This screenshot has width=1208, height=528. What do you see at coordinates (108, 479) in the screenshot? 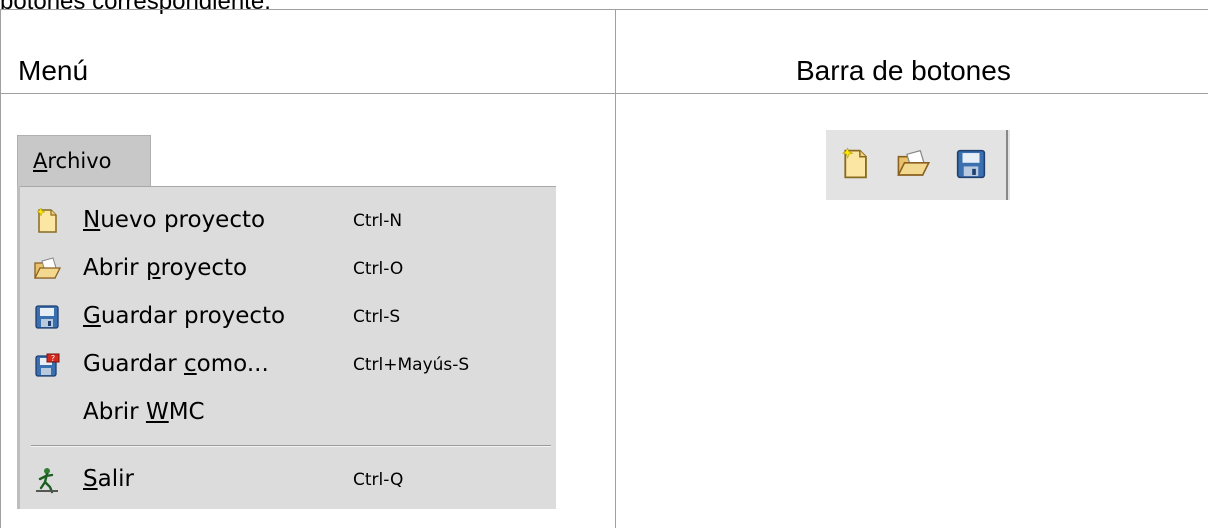
I see `menu-item-label: Salir` at bounding box center [108, 479].